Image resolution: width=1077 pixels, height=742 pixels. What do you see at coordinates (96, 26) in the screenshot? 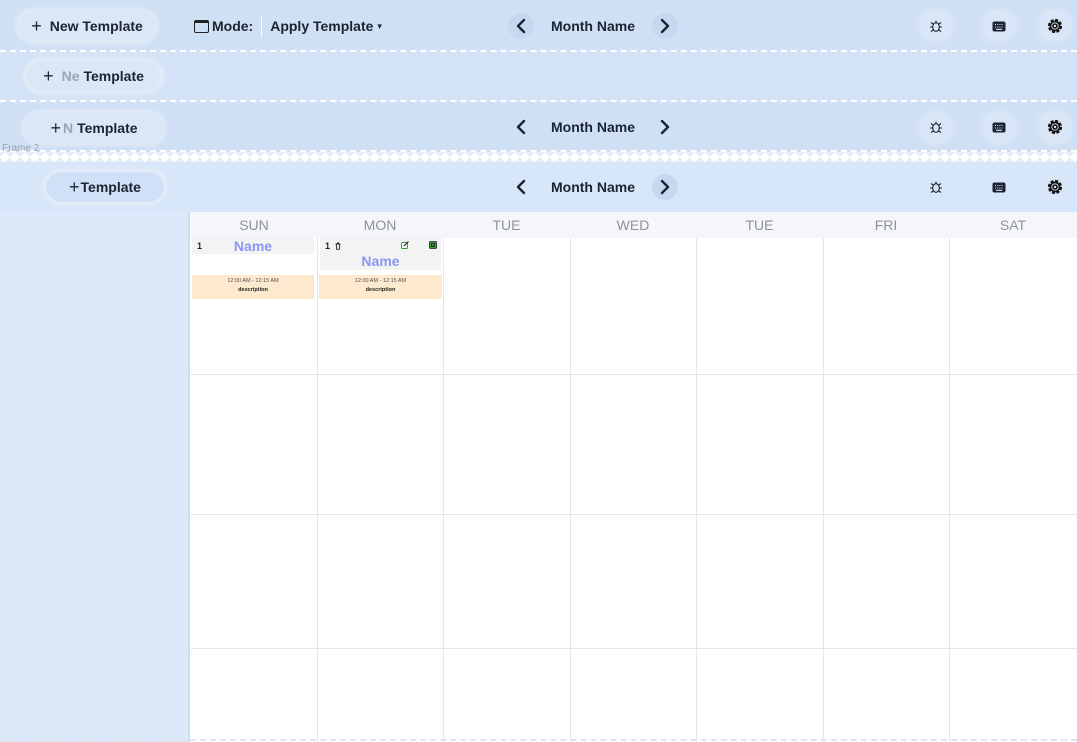
I see `new-template-label: New Template` at bounding box center [96, 26].